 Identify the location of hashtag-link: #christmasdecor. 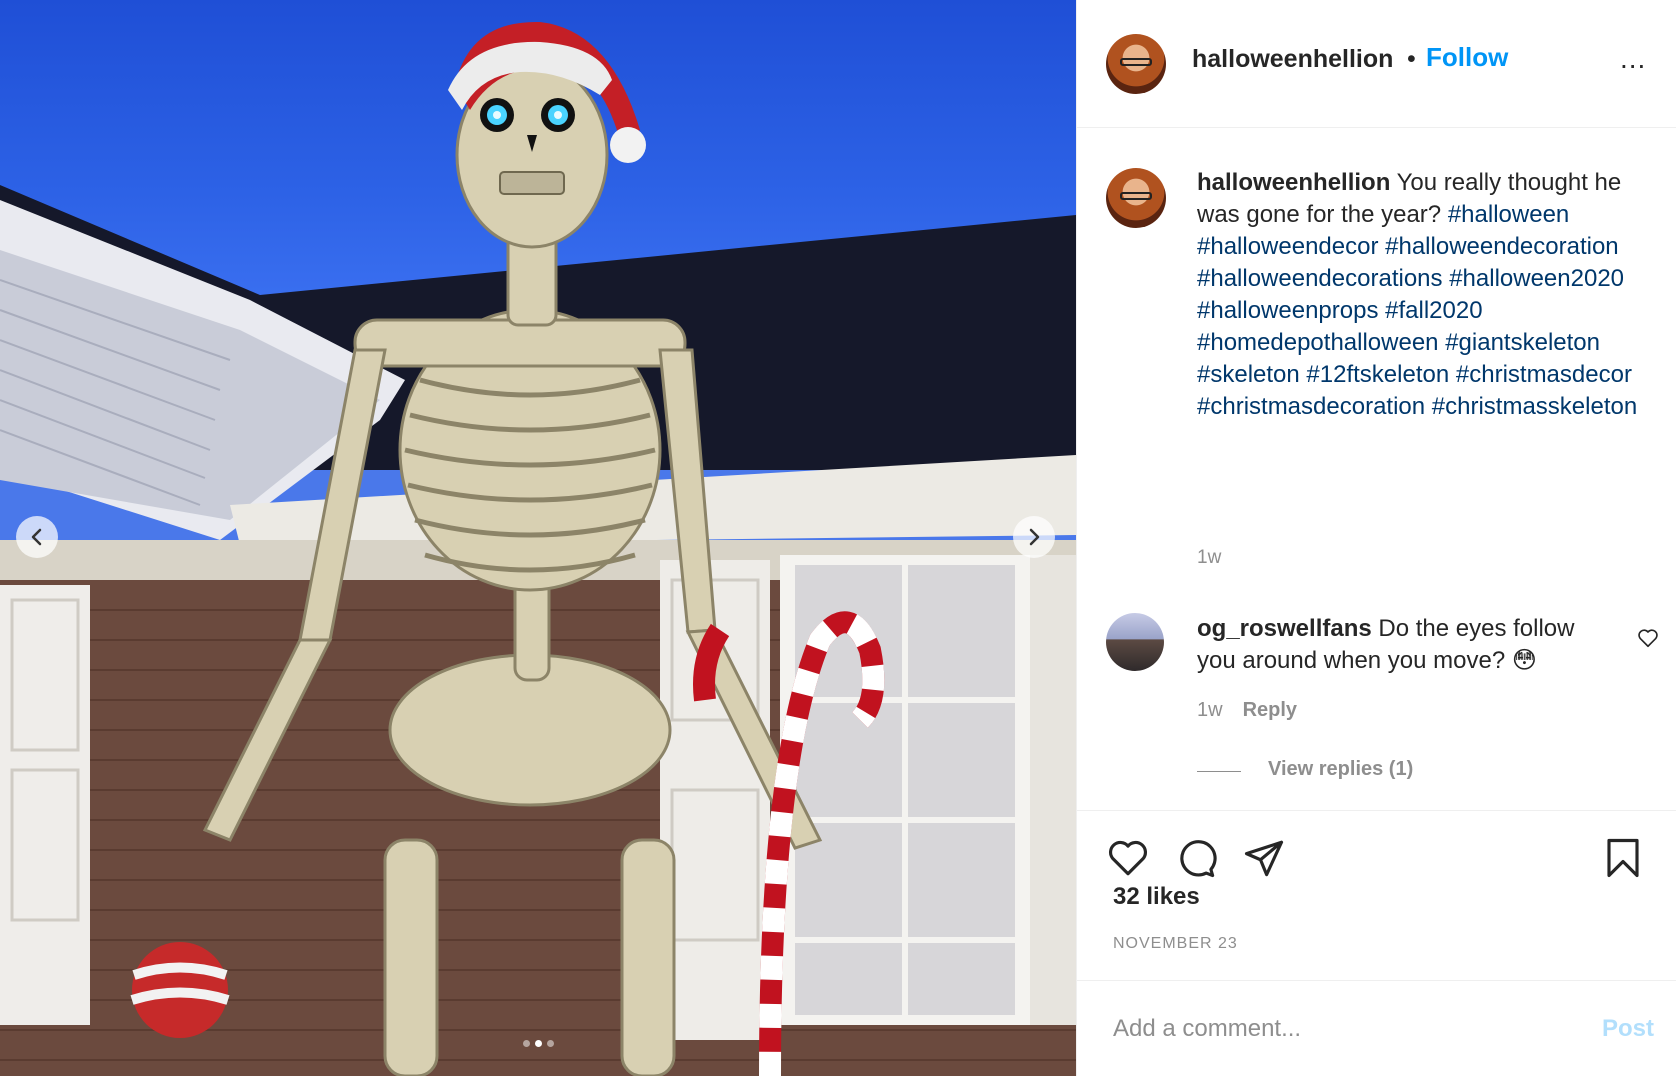
(1544, 374).